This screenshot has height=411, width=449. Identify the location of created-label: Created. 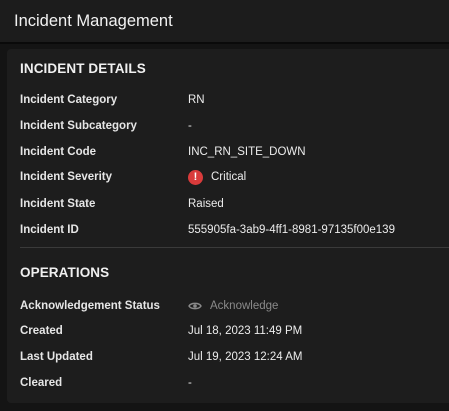
(41, 331).